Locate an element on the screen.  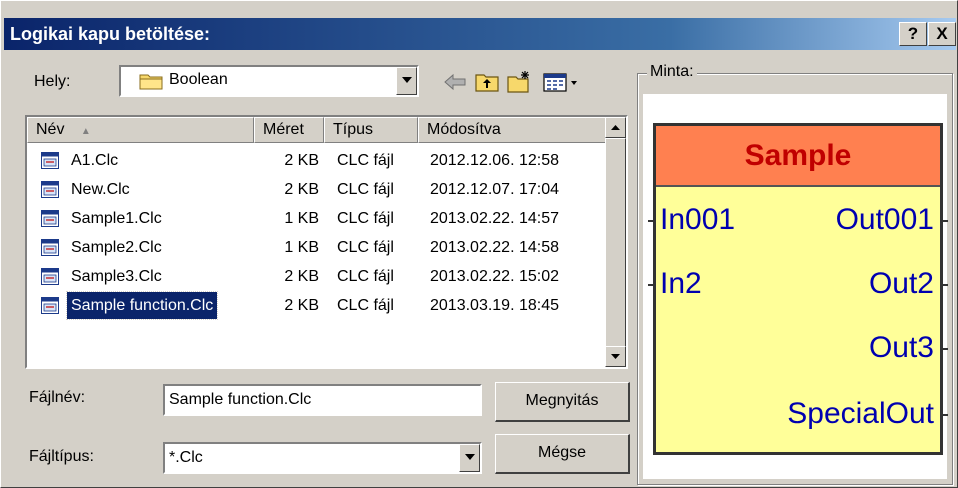
file-row: Sample3.Clc 2 KB CLC fájl 2013.02.22. 15:02 is located at coordinates (317, 276).